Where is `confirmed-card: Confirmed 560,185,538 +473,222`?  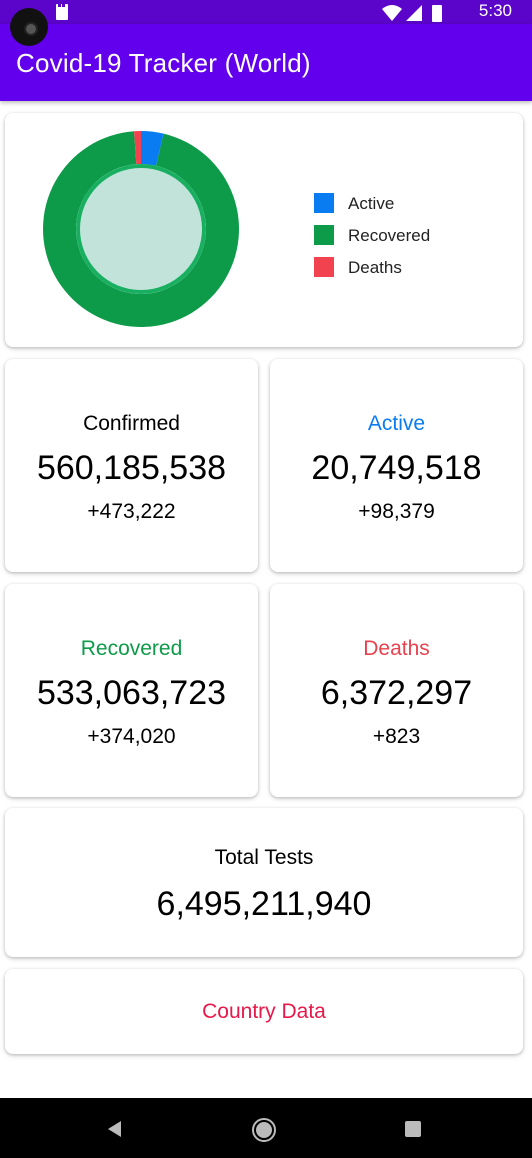
confirmed-card: Confirmed 560,185,538 +473,222 is located at coordinates (131, 465).